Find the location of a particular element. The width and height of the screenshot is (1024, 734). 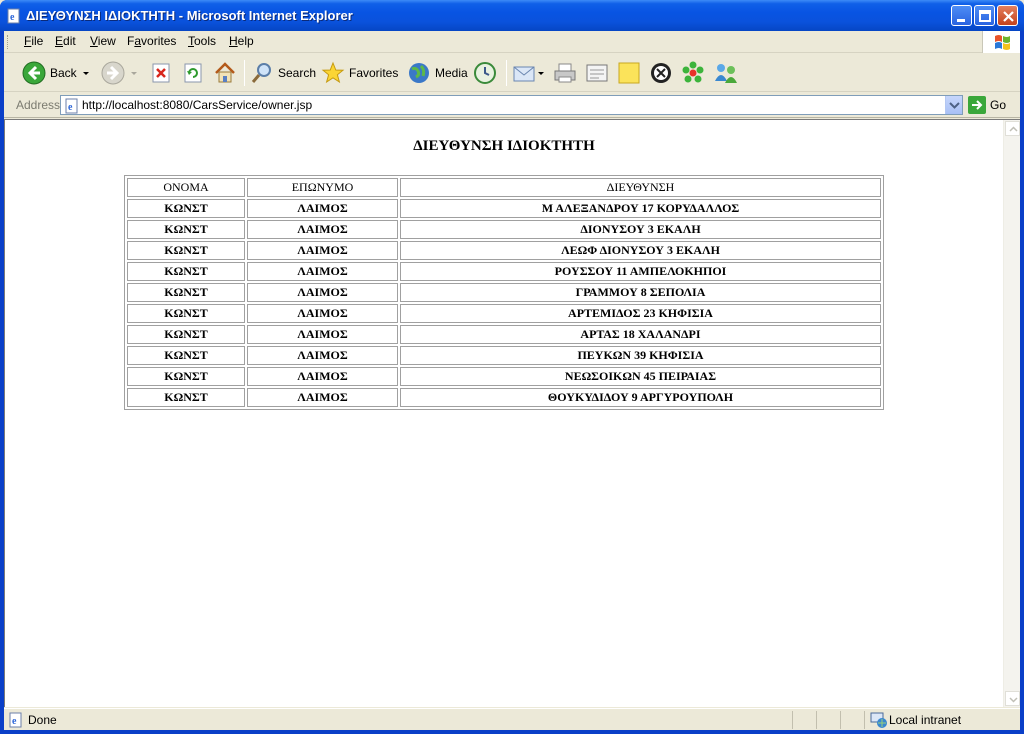

status-cell is located at coordinates (804, 720).